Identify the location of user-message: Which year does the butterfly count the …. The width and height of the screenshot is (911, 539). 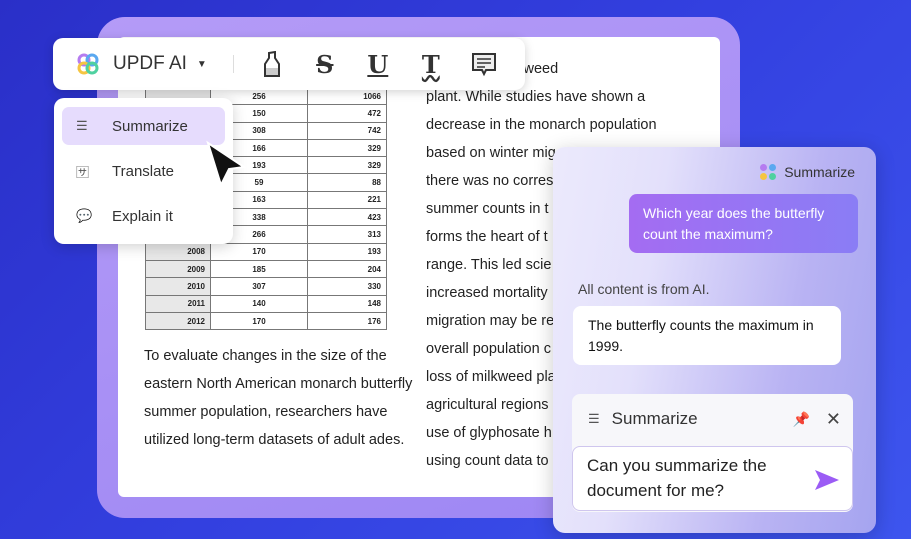
(743, 223).